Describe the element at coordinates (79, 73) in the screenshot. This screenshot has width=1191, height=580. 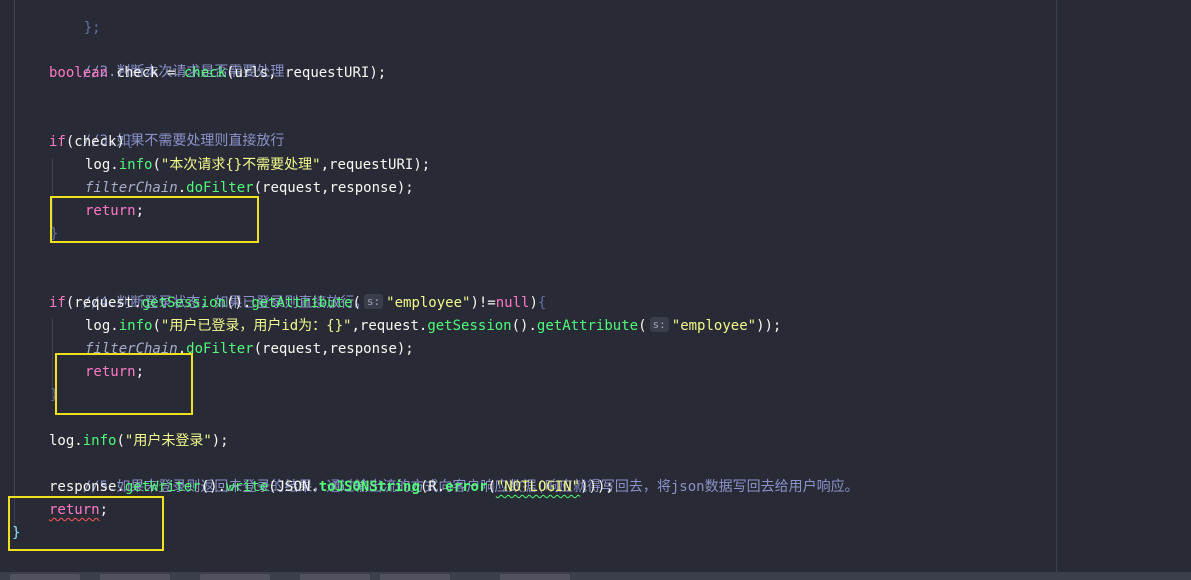
I see `code-keyword: boolean` at that location.